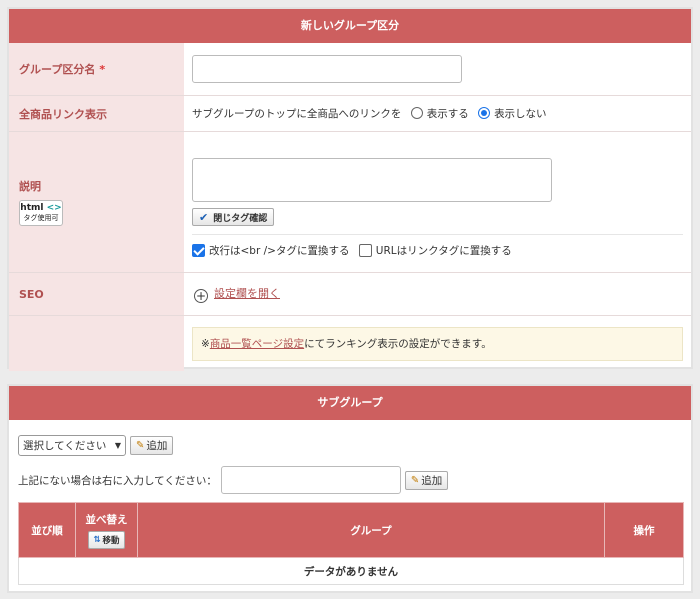 The height and width of the screenshot is (599, 700). I want to click on label-group-name: グループ区分名 *, so click(96, 69).